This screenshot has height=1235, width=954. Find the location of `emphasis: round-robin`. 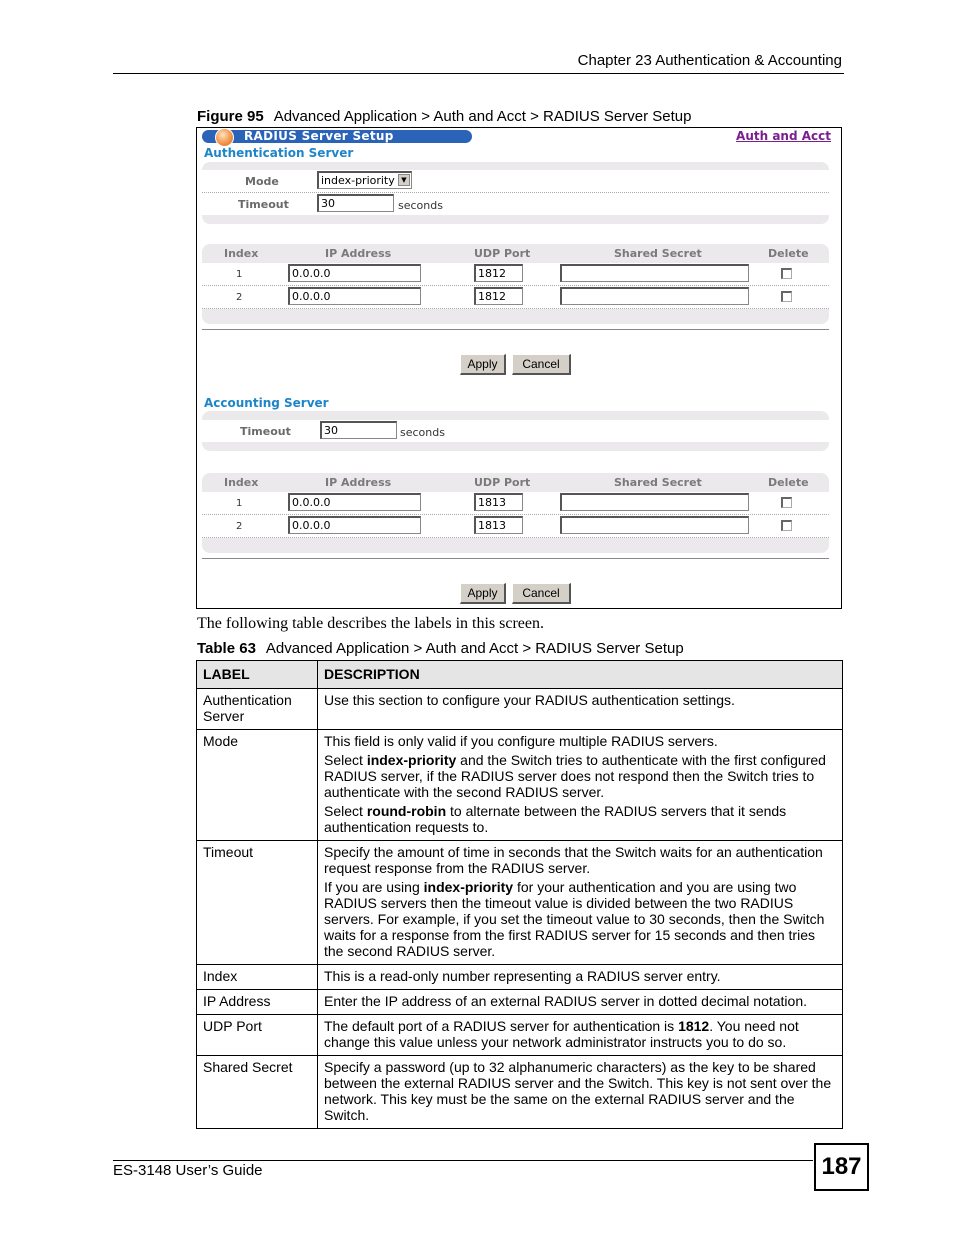

emphasis: round-robin is located at coordinates (406, 811).